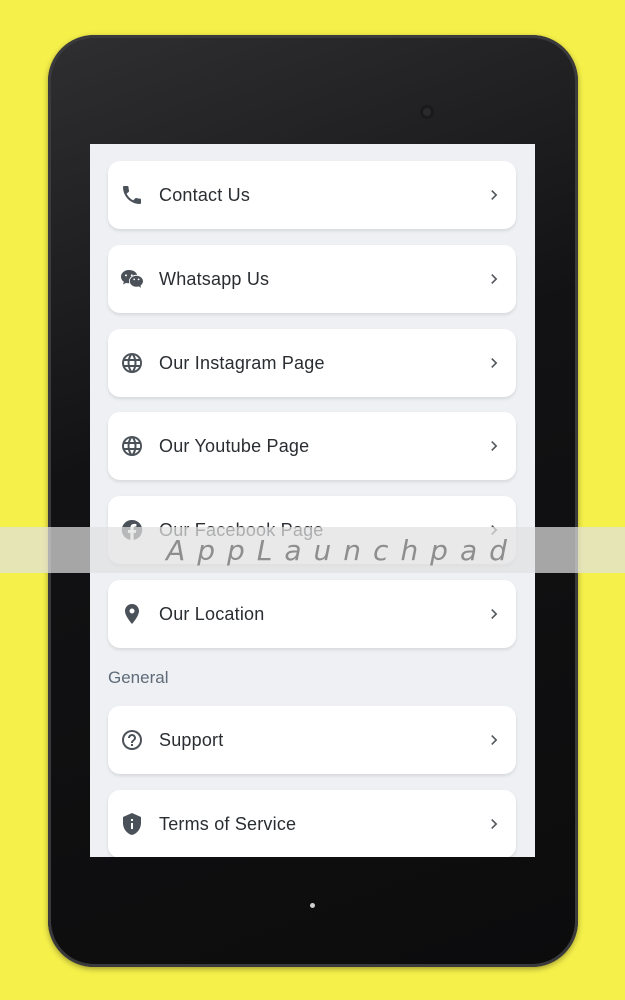  I want to click on our-location-item: Our Location, so click(312, 614).